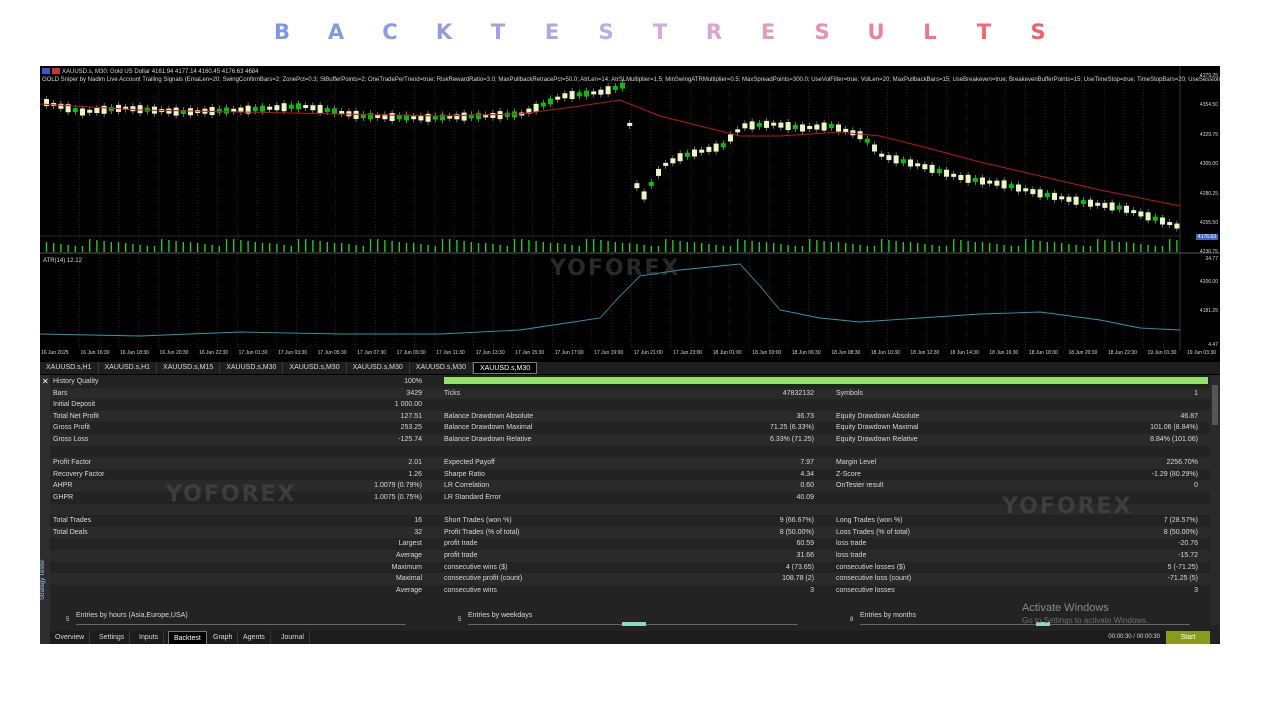  What do you see at coordinates (411, 353) in the screenshot?
I see `time-tick: 17 Jun 09:30` at bounding box center [411, 353].